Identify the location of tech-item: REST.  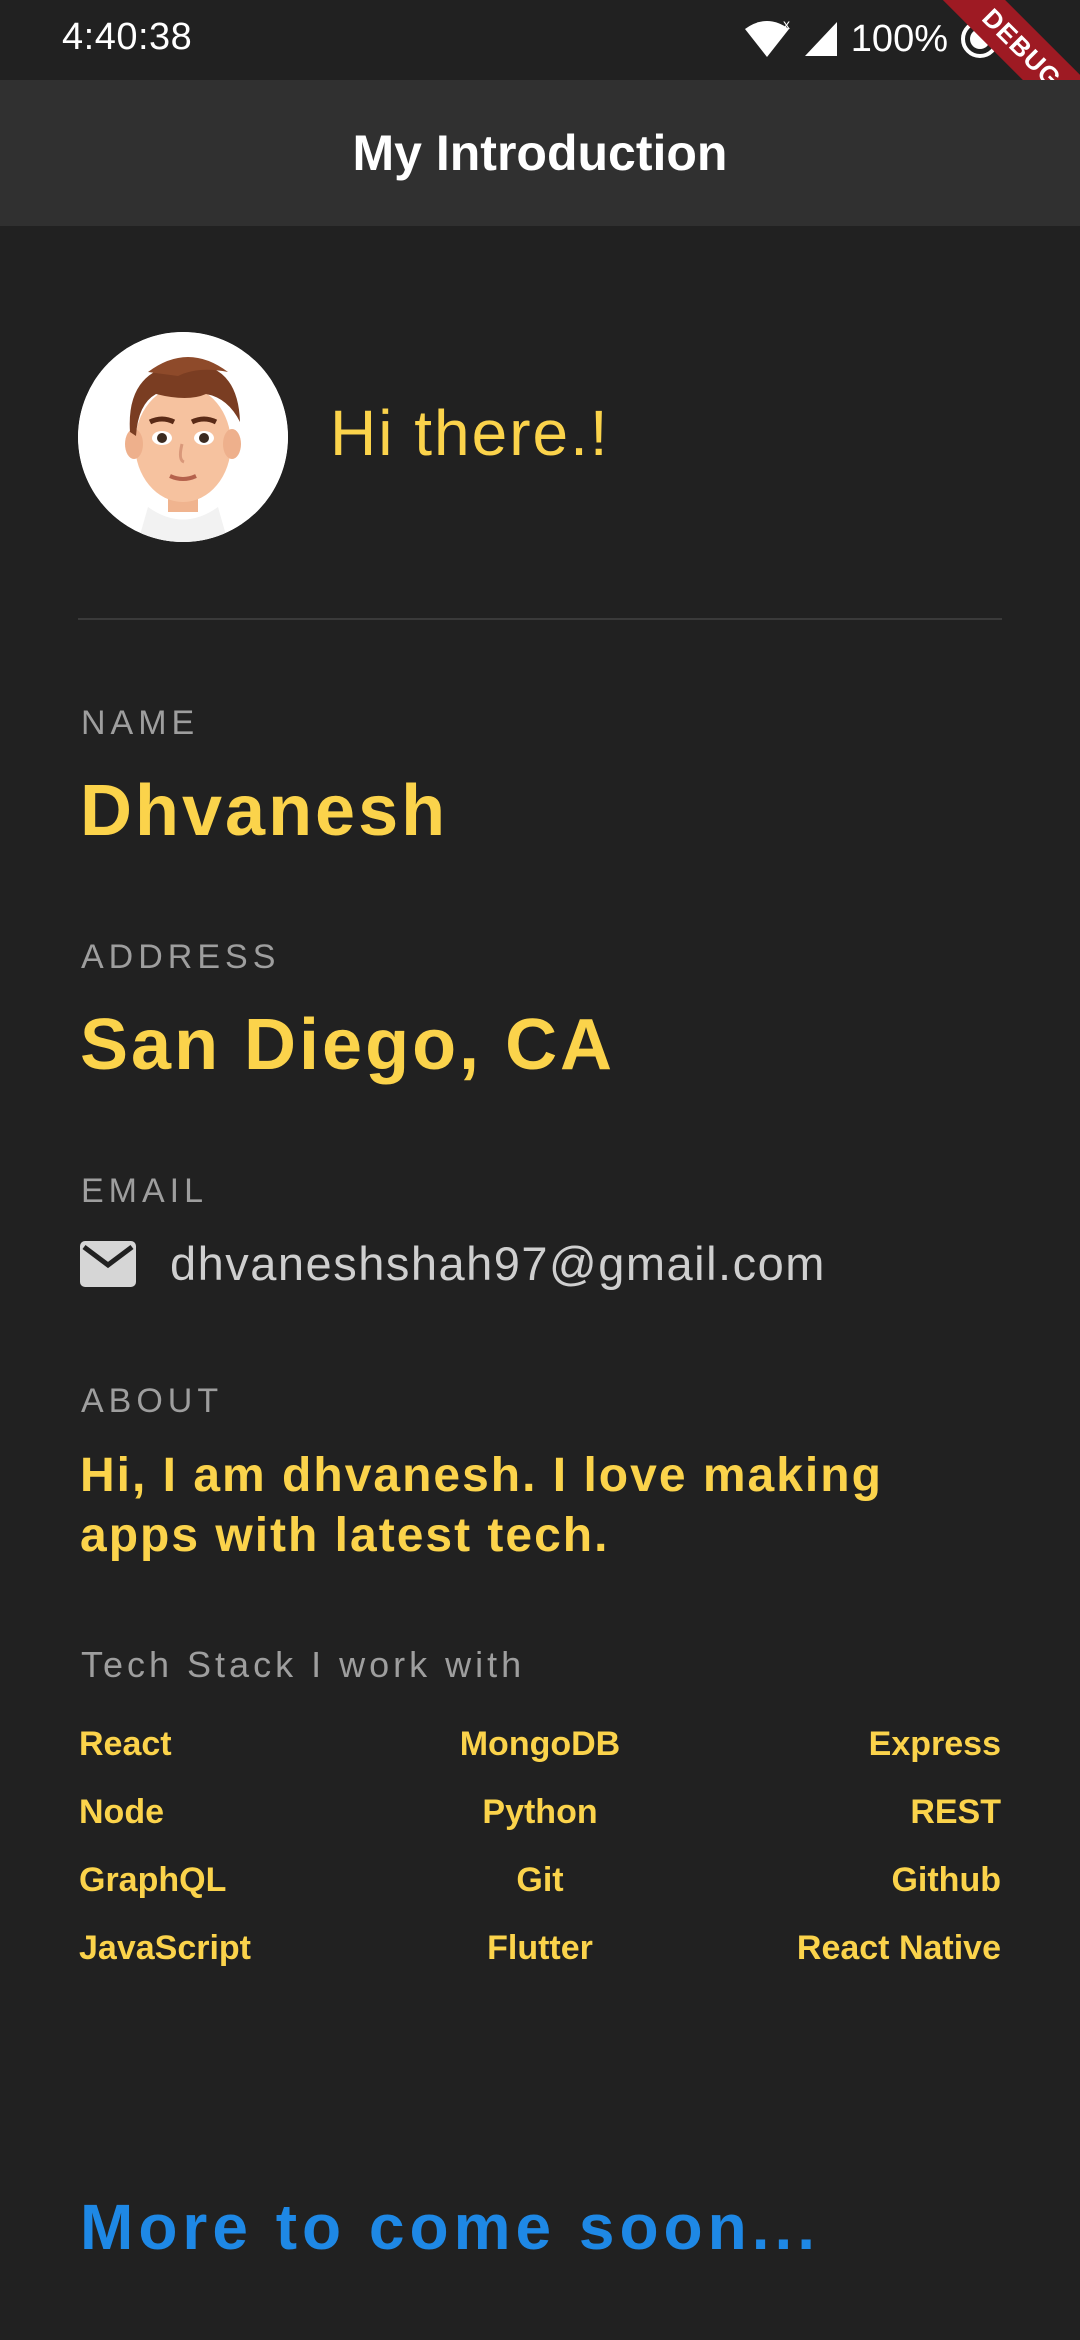
(955, 1811).